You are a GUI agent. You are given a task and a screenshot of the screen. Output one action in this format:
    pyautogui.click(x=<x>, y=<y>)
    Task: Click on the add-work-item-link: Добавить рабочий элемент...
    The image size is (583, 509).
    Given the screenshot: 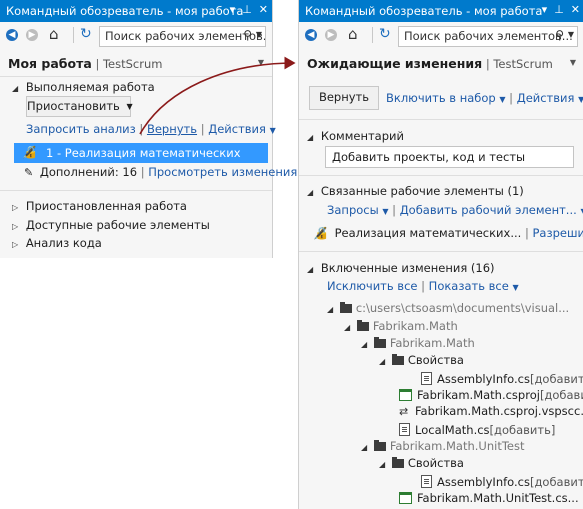 What is the action you would take?
    pyautogui.click(x=488, y=210)
    